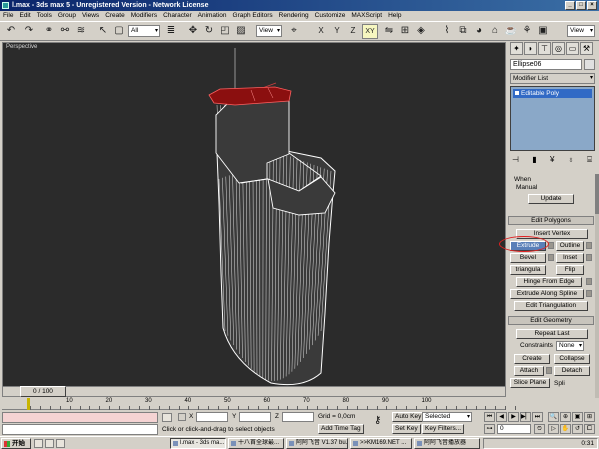  Describe the element at coordinates (589, 281) in the screenshot. I see `hinge-settings-button` at that location.